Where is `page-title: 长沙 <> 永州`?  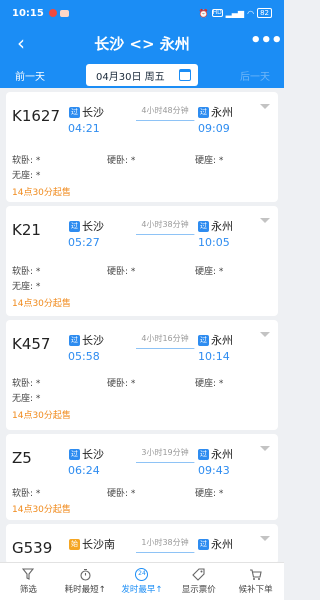 page-title: 长沙 <> 永州 is located at coordinates (142, 44).